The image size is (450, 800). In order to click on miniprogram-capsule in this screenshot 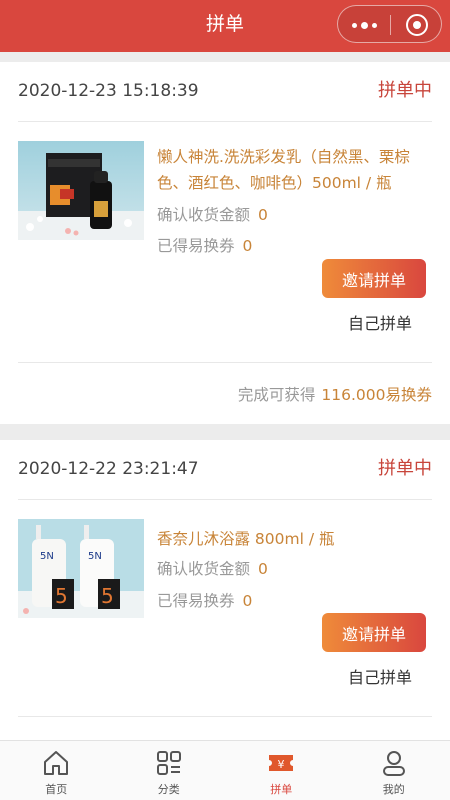, I will do `click(389, 24)`.